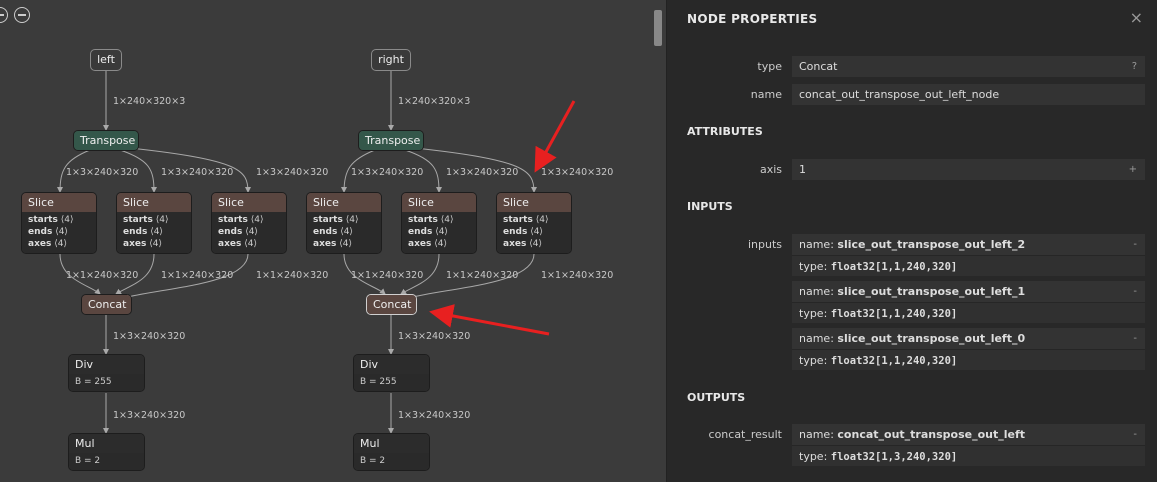 This screenshot has width=1157, height=482. Describe the element at coordinates (968, 338) in the screenshot. I see `input-name: name: slice_out_transpose_out_left_0 -` at that location.